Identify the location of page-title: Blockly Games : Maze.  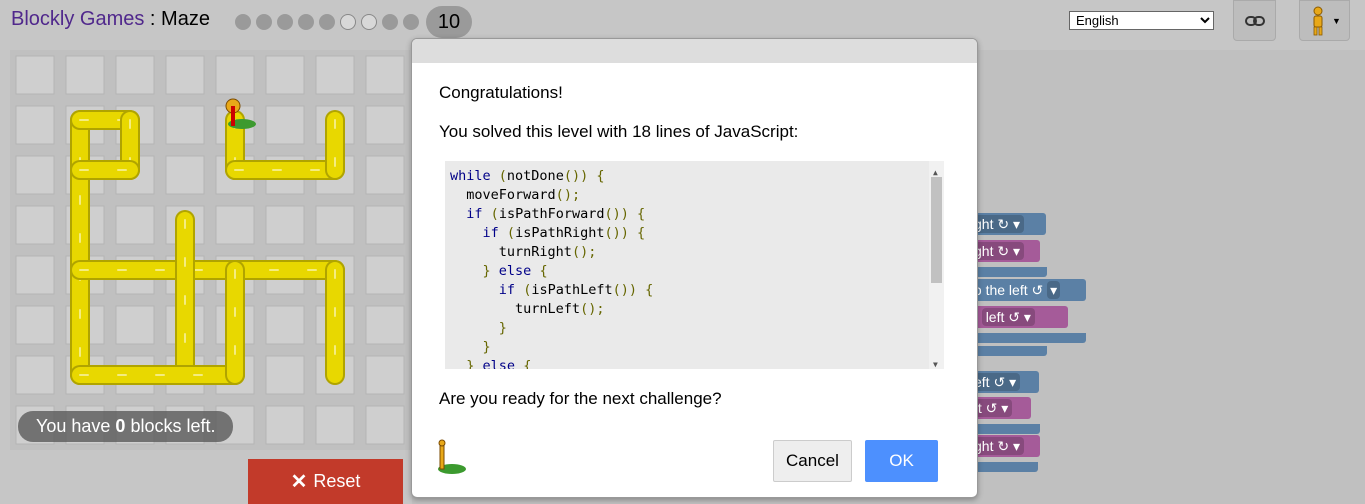
(110, 19).